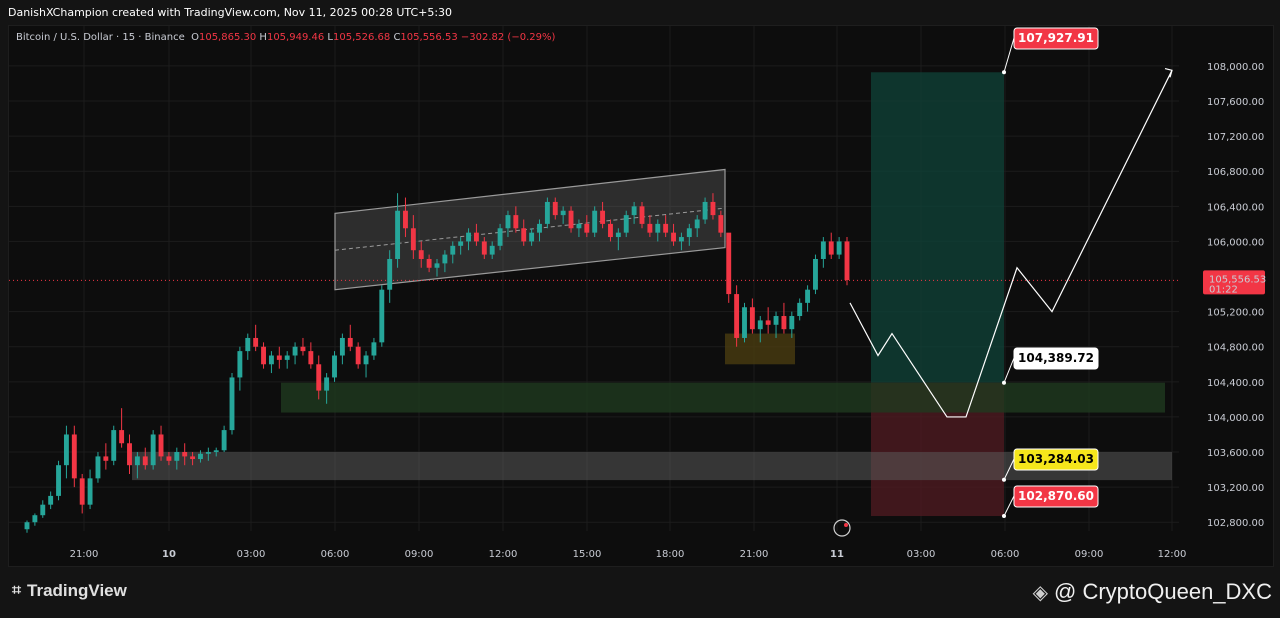 The height and width of the screenshot is (618, 1280). Describe the element at coordinates (503, 554) in the screenshot. I see `x-axis-tick-label: 12:00` at that location.